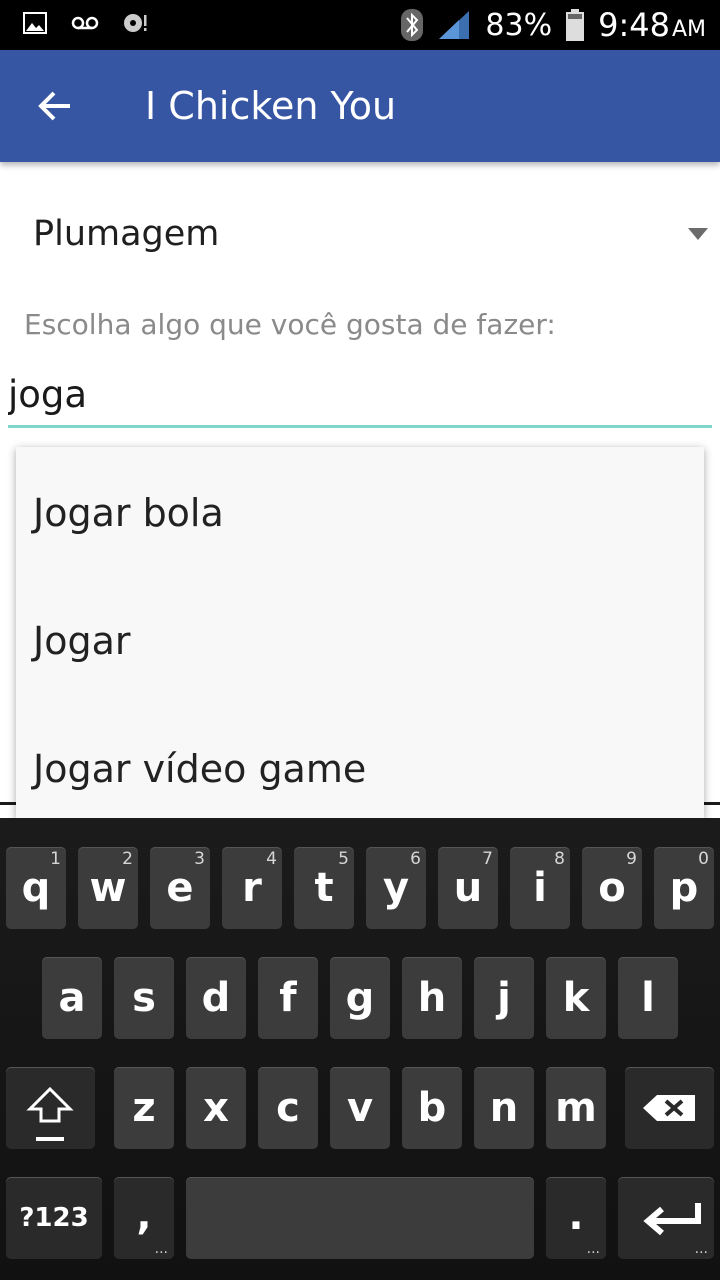  I want to click on app-bar: I Chicken You, so click(360, 106).